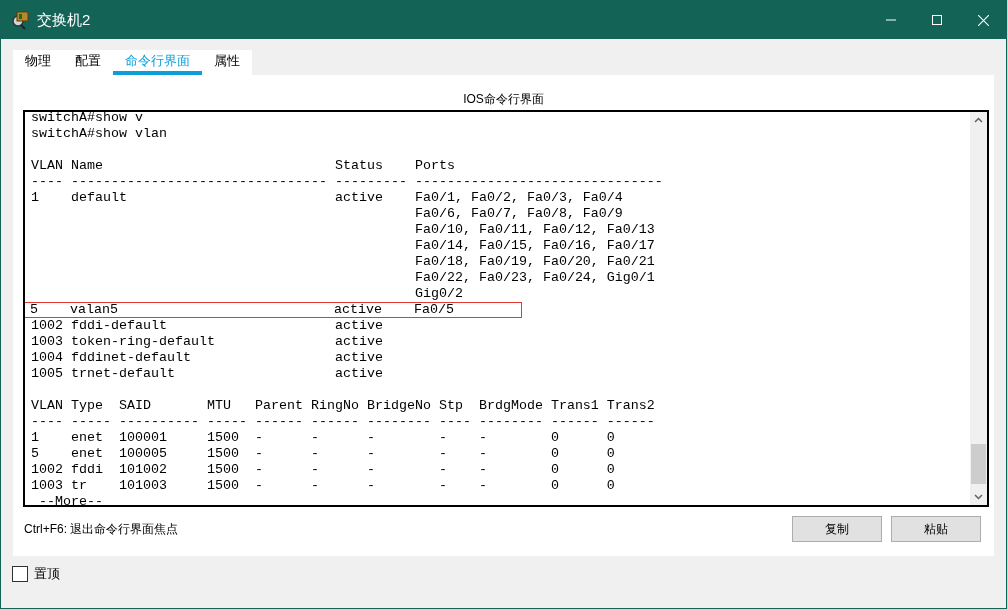  Describe the element at coordinates (99, 134) in the screenshot. I see `terminal-line: switchA#show vlan` at that location.